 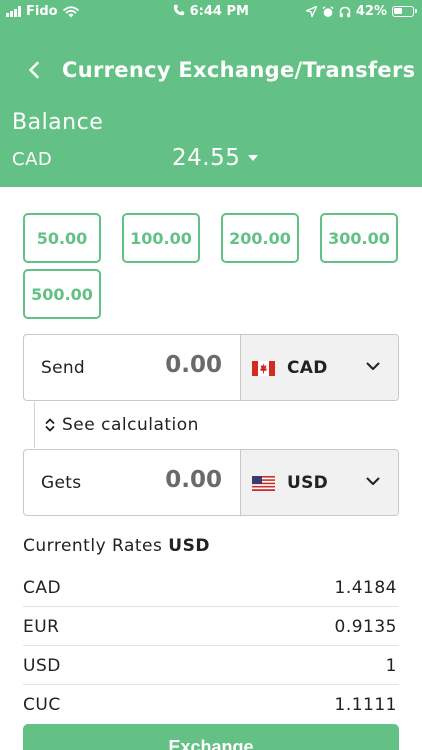 What do you see at coordinates (263, 483) in the screenshot?
I see `usa-flag-icon` at bounding box center [263, 483].